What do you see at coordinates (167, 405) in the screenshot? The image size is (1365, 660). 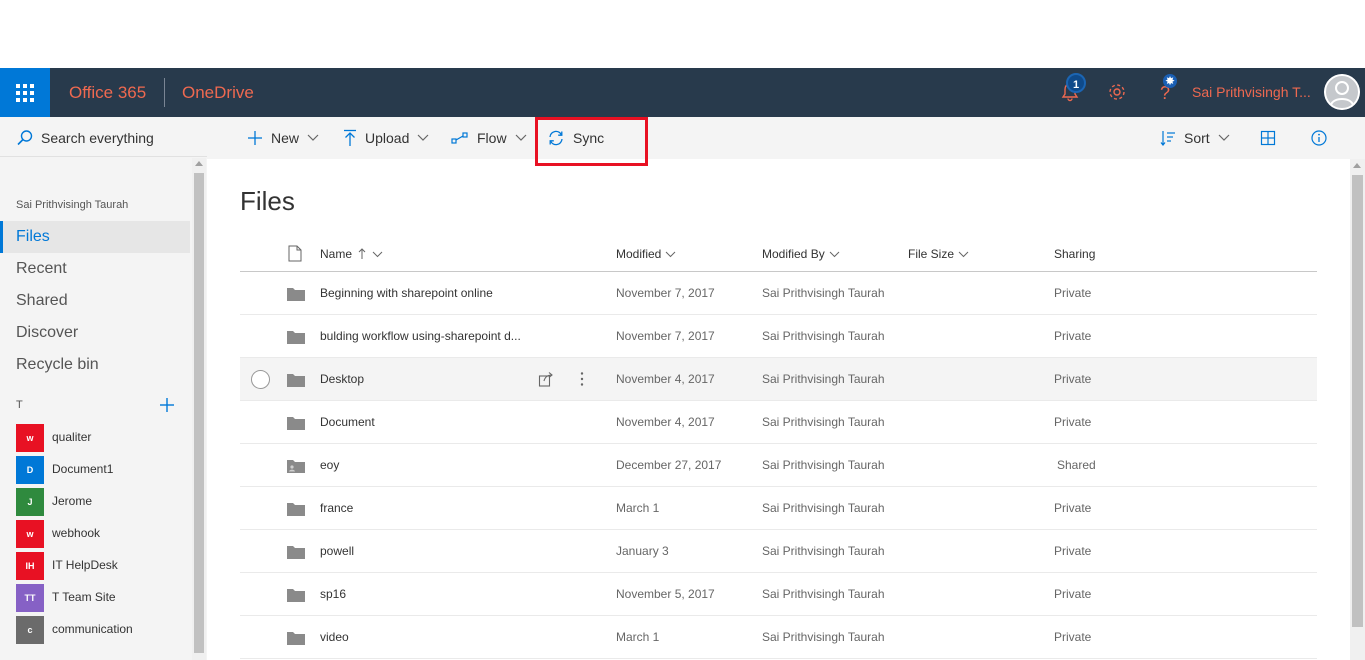 I see `add-group-plus-icon` at bounding box center [167, 405].